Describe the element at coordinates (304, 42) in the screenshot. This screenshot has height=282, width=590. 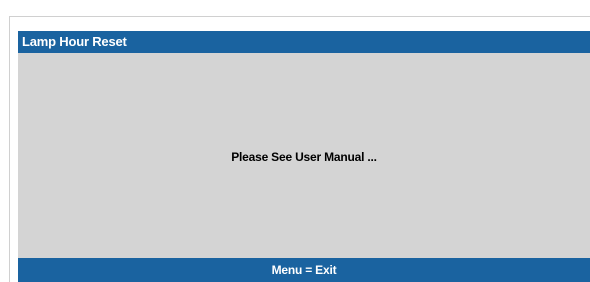
I see `dialog-title-bar: Lamp Hour Reset` at that location.